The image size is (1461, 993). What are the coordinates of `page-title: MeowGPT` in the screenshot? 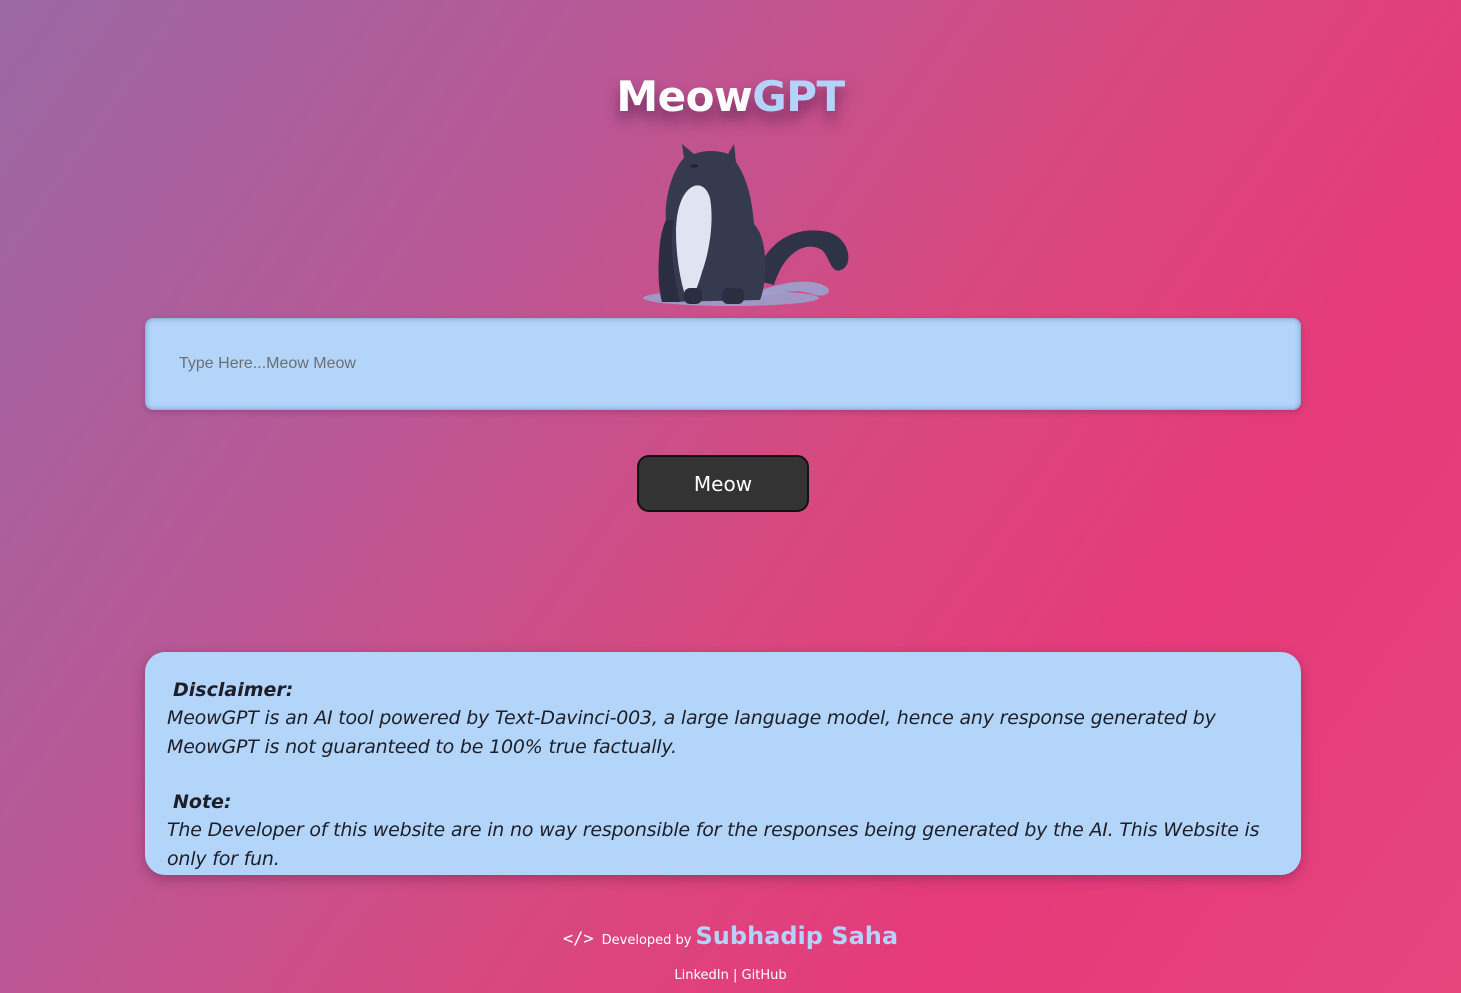 It's located at (730, 96).